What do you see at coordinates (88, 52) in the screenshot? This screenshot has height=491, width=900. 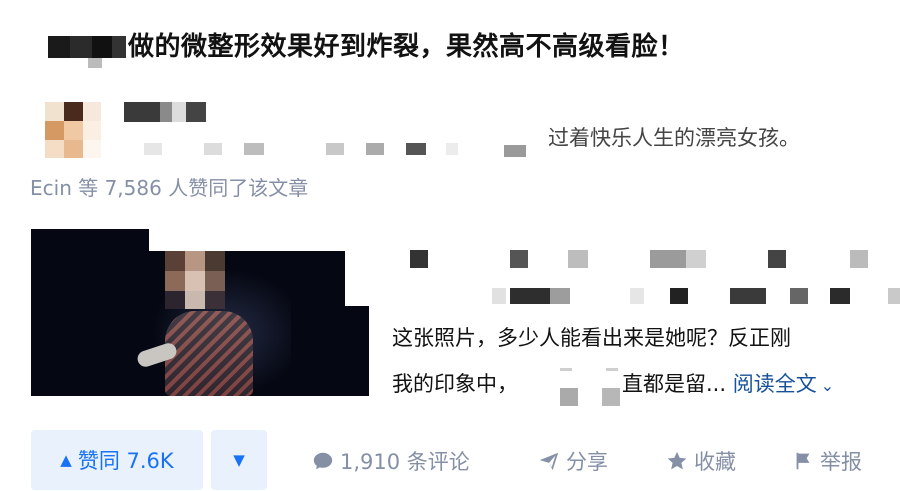 I see `redacted-name-mosaic` at bounding box center [88, 52].